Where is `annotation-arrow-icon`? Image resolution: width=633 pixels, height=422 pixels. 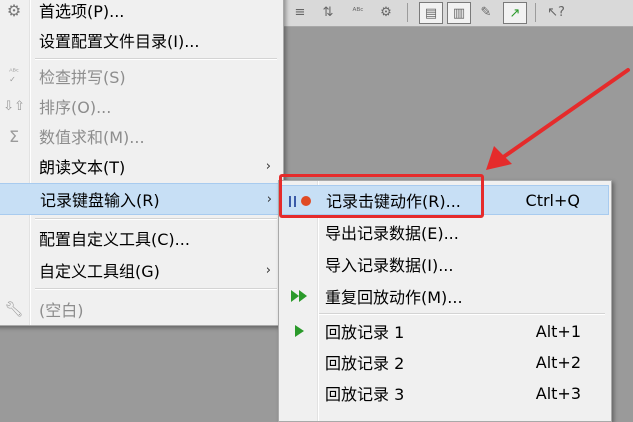 annotation-arrow-icon is located at coordinates (558, 119).